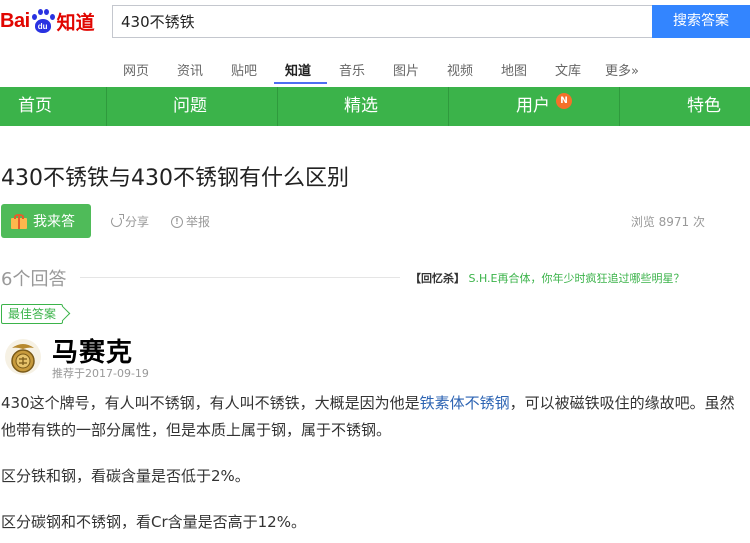 Image resolution: width=750 pixels, height=543 pixels. Describe the element at coordinates (667, 222) in the screenshot. I see `view-count: 浏览 8971 次` at that location.